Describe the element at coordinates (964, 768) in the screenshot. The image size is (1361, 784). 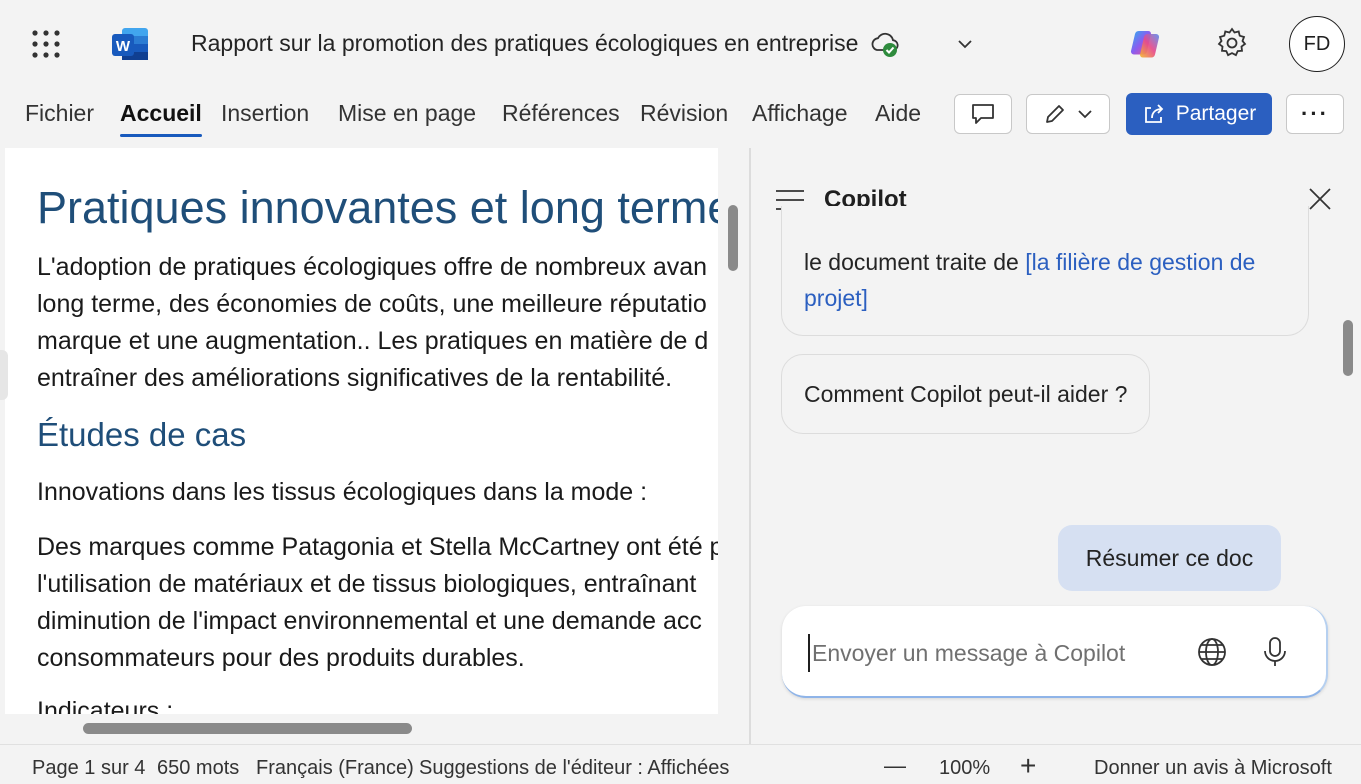
I see `zoom-level: 100%` at that location.